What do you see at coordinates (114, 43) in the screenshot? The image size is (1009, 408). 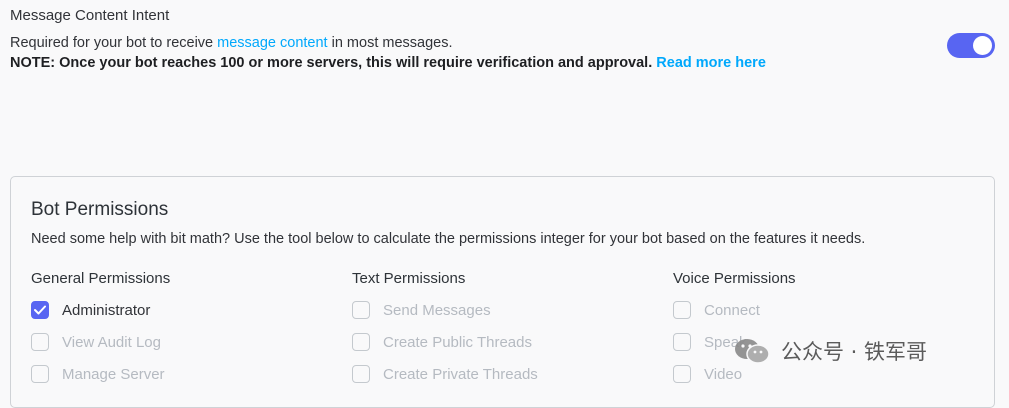 I see `intent-desc-prefix: Required for your bot to receive` at bounding box center [114, 43].